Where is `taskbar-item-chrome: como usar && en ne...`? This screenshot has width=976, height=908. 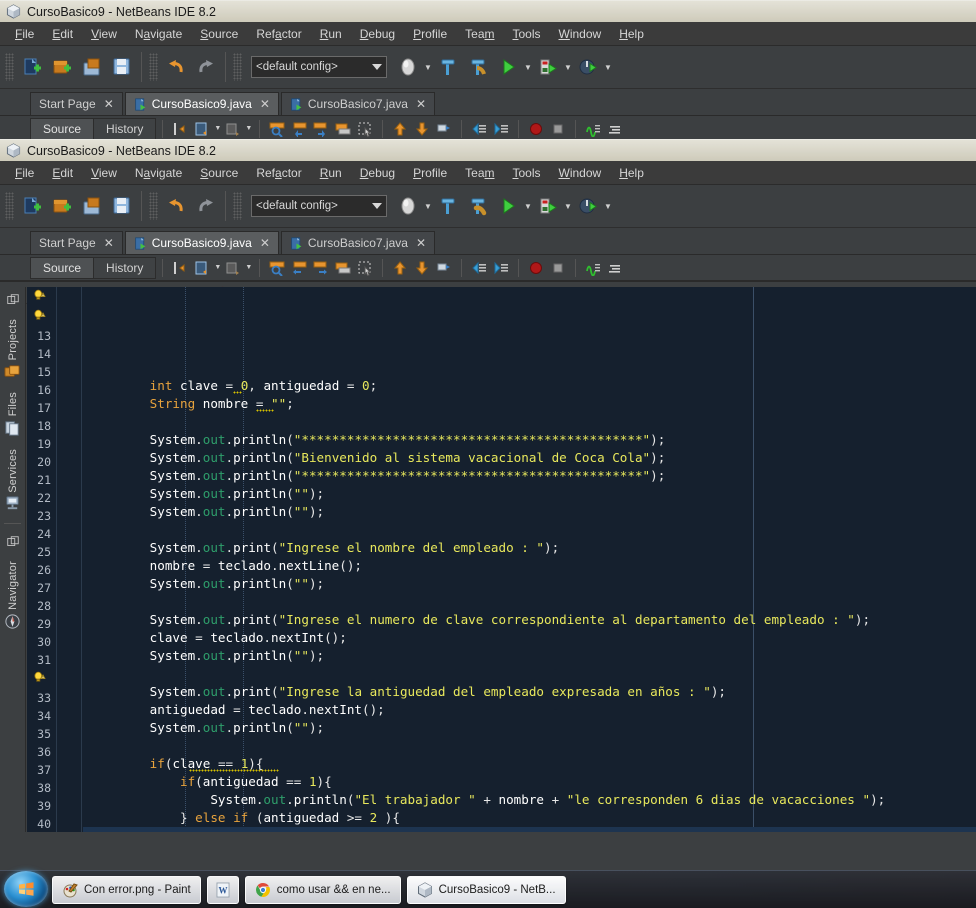 taskbar-item-chrome: como usar && en ne... is located at coordinates (322, 889).